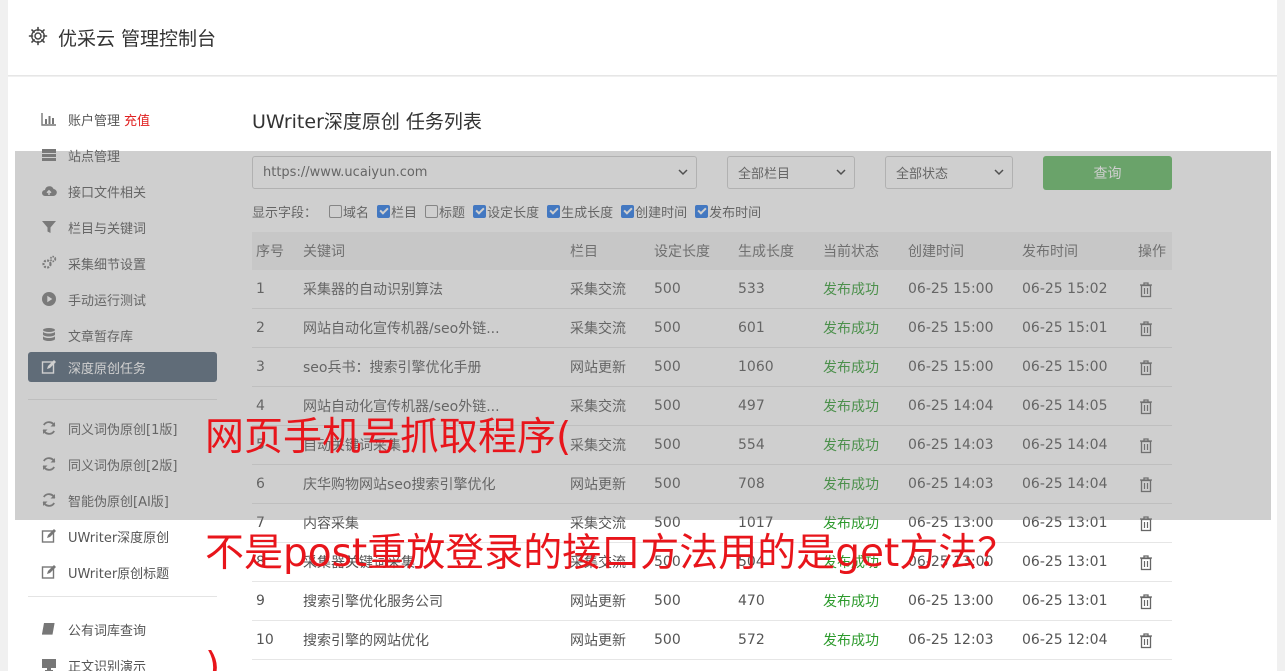 The width and height of the screenshot is (1285, 671). Describe the element at coordinates (388, 437) in the screenshot. I see `watermark-line-1: 网页手机号抓取程序(` at that location.